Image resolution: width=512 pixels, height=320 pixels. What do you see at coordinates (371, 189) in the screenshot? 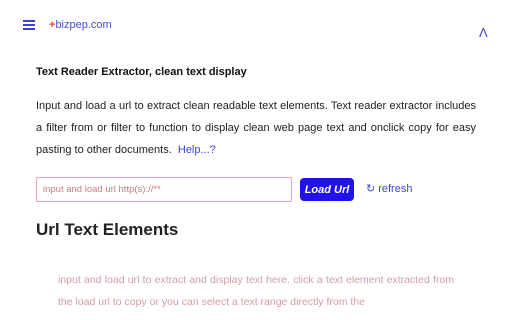
I see `refresh-icon: ↻` at bounding box center [371, 189].